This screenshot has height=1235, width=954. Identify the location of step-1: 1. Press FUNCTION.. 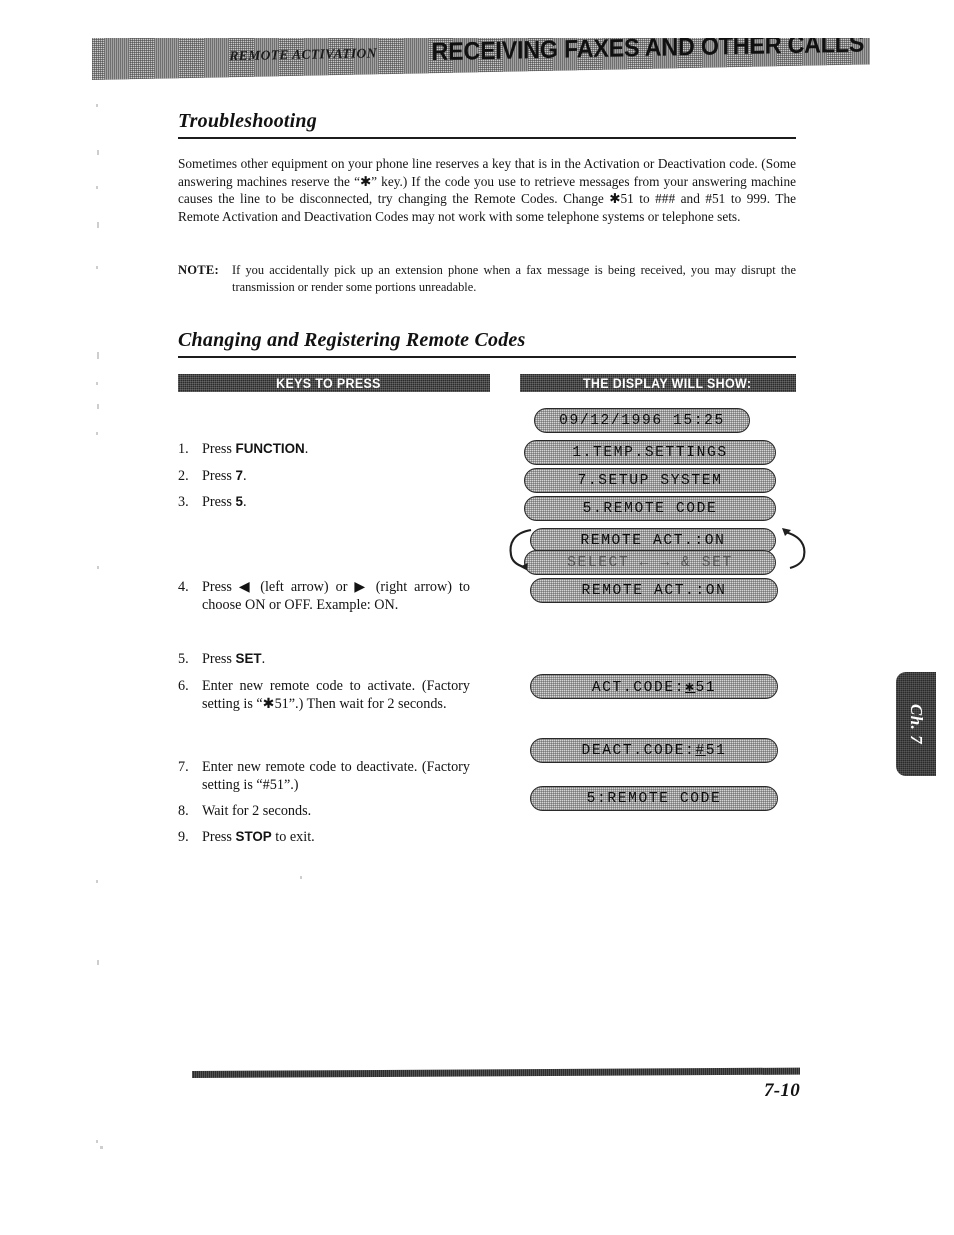
(328, 449).